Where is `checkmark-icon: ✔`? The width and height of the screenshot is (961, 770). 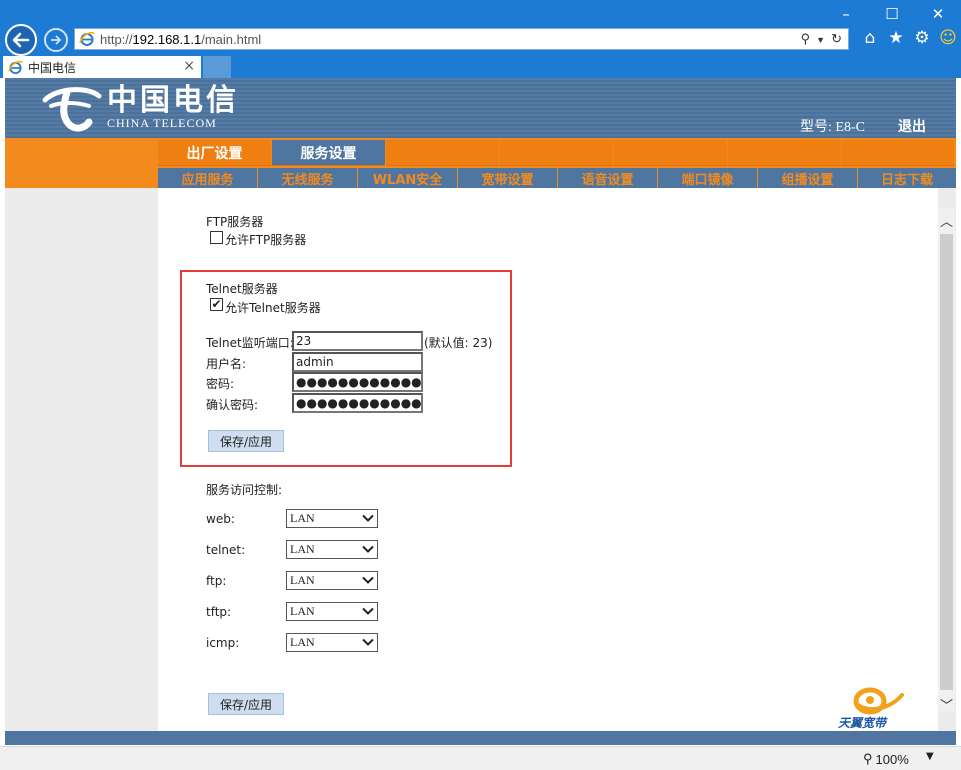
checkmark-icon: ✔ is located at coordinates (216, 304).